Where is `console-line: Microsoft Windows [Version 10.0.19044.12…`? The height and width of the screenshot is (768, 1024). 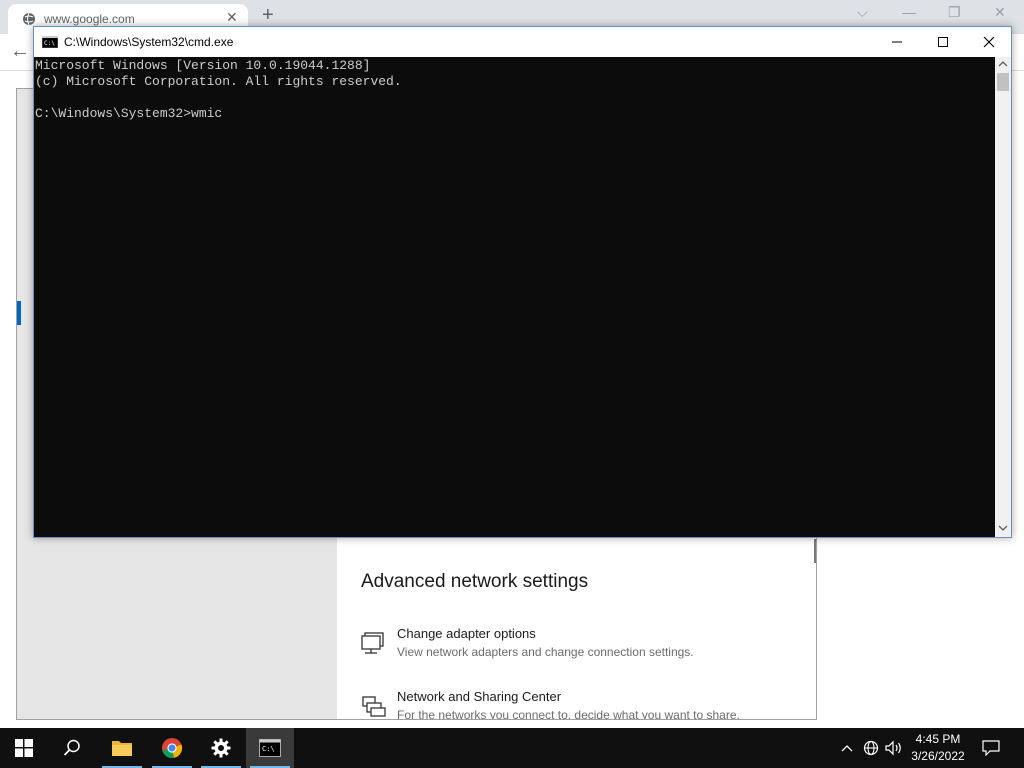
console-line: Microsoft Windows [Version 10.0.19044.12… is located at coordinates (203, 65).